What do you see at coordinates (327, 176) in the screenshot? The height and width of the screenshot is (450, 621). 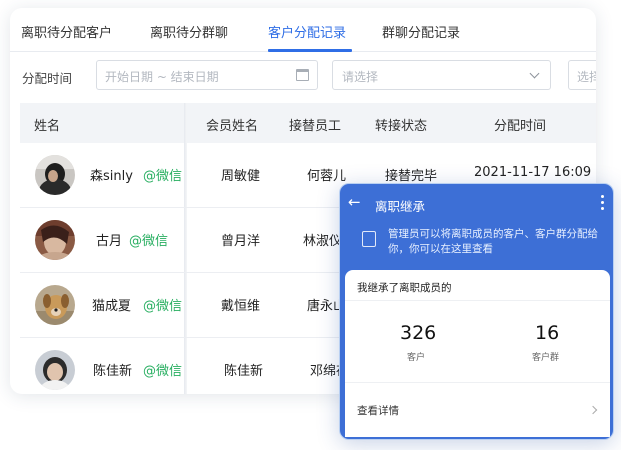 I see `successor-name: 何蓉儿` at bounding box center [327, 176].